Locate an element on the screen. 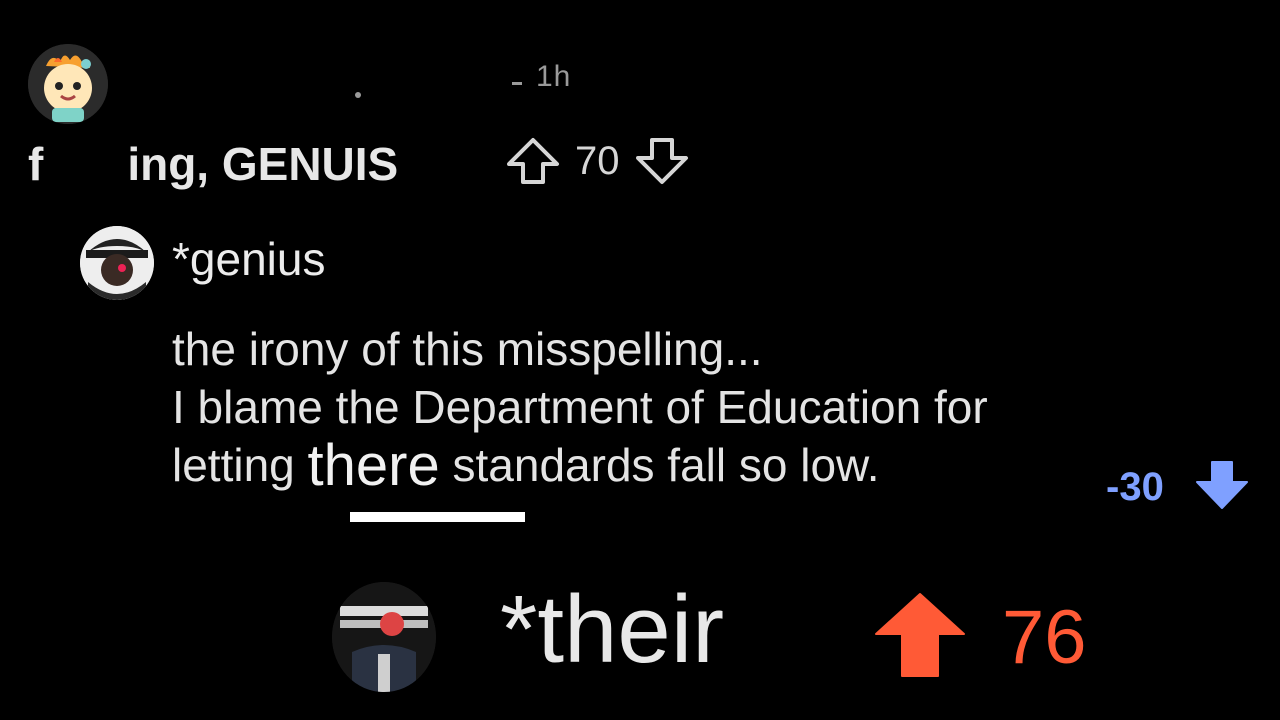 This screenshot has width=1280, height=720. comment-text-suffix: ing, GENUIS is located at coordinates (263, 164).